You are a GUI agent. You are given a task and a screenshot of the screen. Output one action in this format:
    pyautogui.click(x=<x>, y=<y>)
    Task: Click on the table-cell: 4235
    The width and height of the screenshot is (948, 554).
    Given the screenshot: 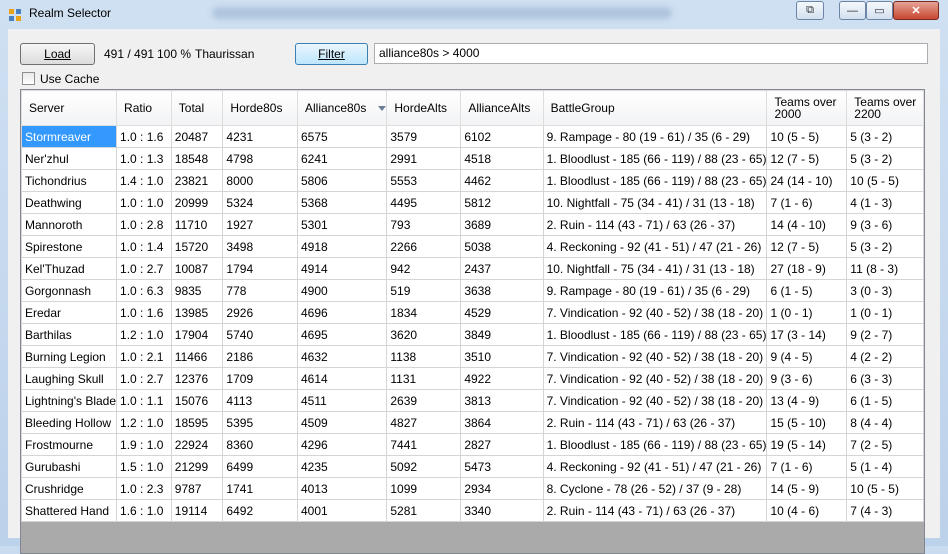 What is the action you would take?
    pyautogui.click(x=342, y=466)
    